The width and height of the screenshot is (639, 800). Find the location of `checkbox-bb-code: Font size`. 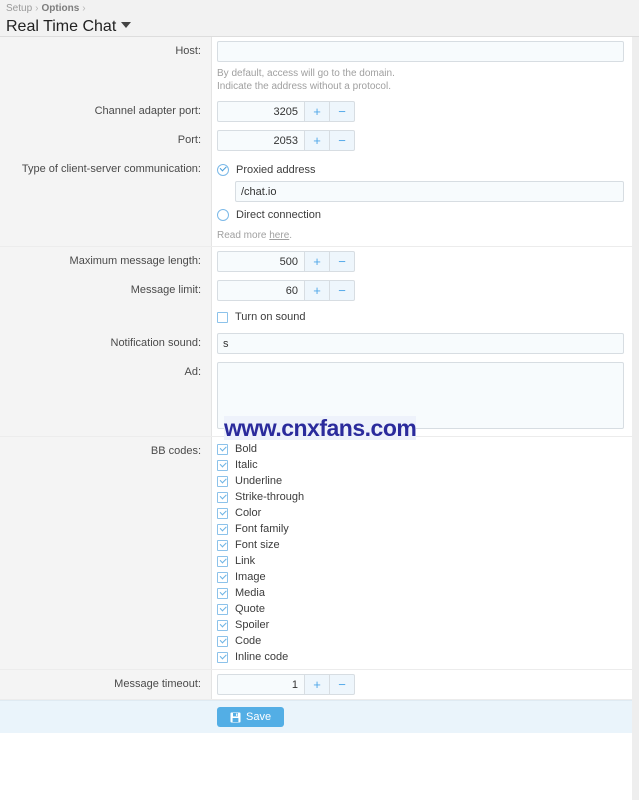

checkbox-bb-code: Font size is located at coordinates (420, 545).